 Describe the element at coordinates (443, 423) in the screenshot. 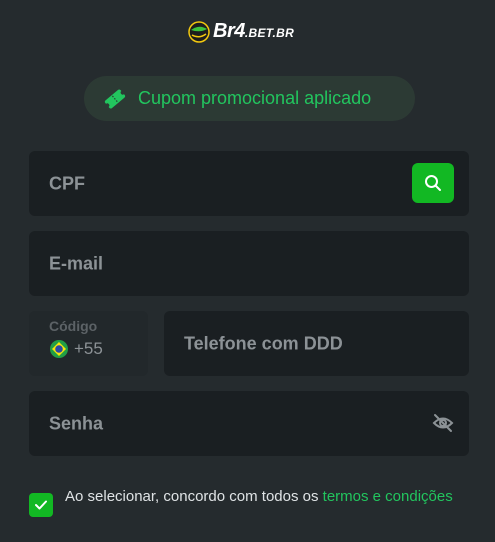

I see `eye-off-icon` at that location.